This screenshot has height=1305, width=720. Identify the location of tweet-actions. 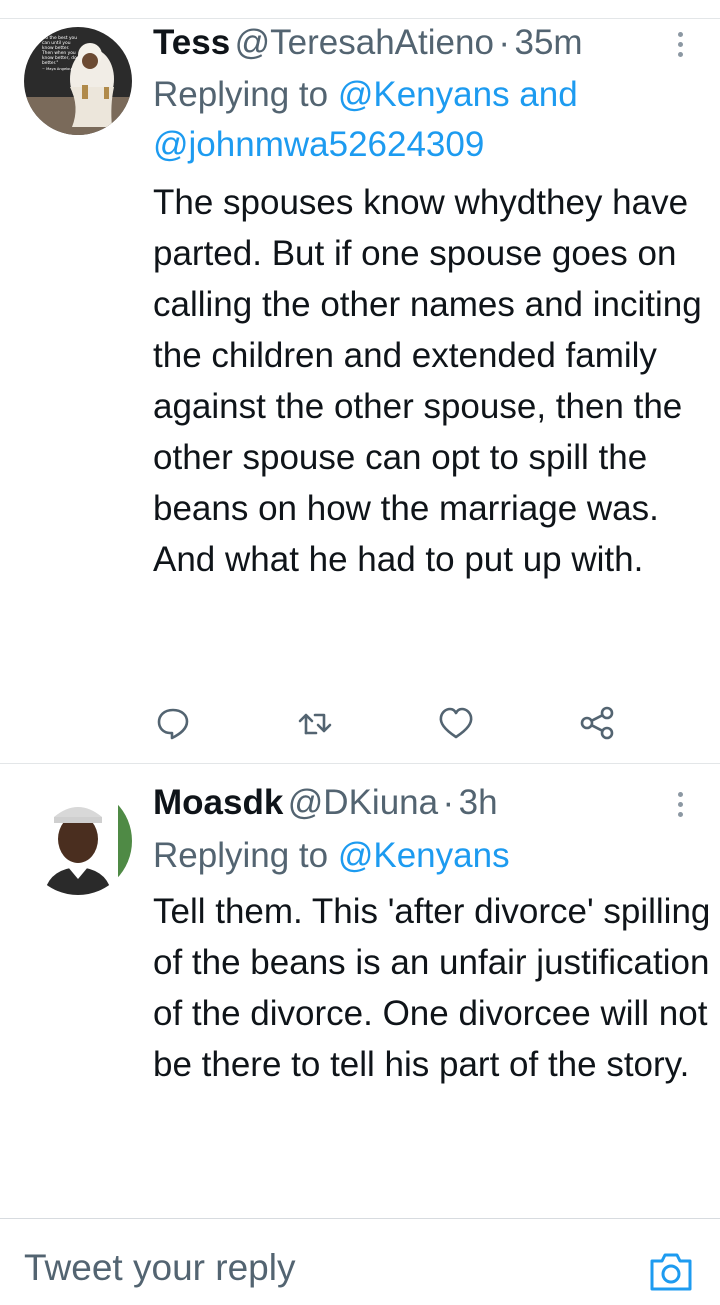
(388, 723).